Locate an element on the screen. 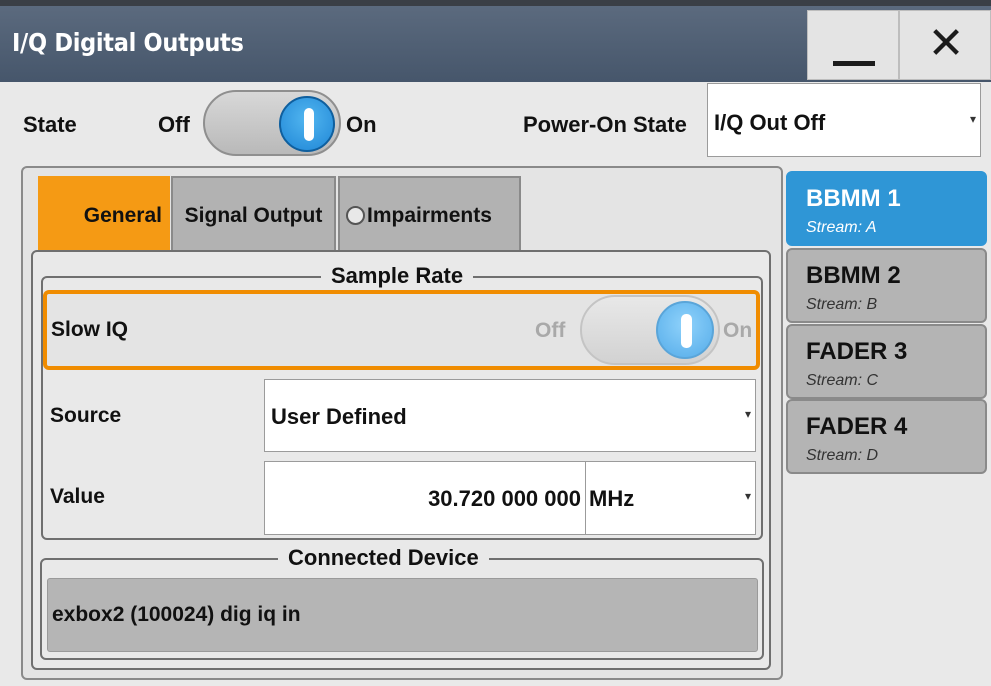 The image size is (991, 686). tab-general: General is located at coordinates (104, 213).